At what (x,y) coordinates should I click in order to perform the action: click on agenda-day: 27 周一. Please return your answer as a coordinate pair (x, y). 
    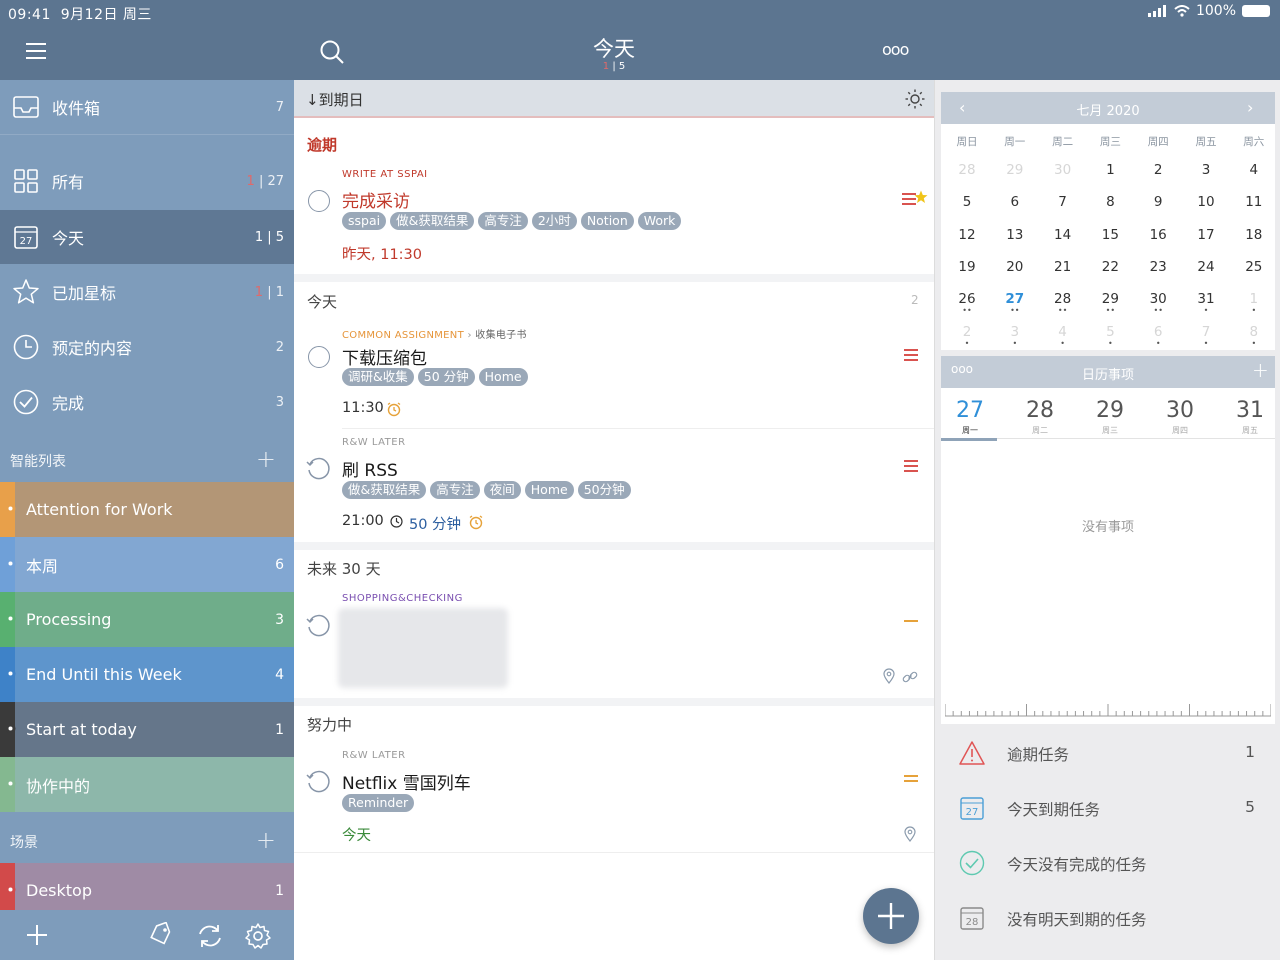
    Looking at the image, I should click on (970, 417).